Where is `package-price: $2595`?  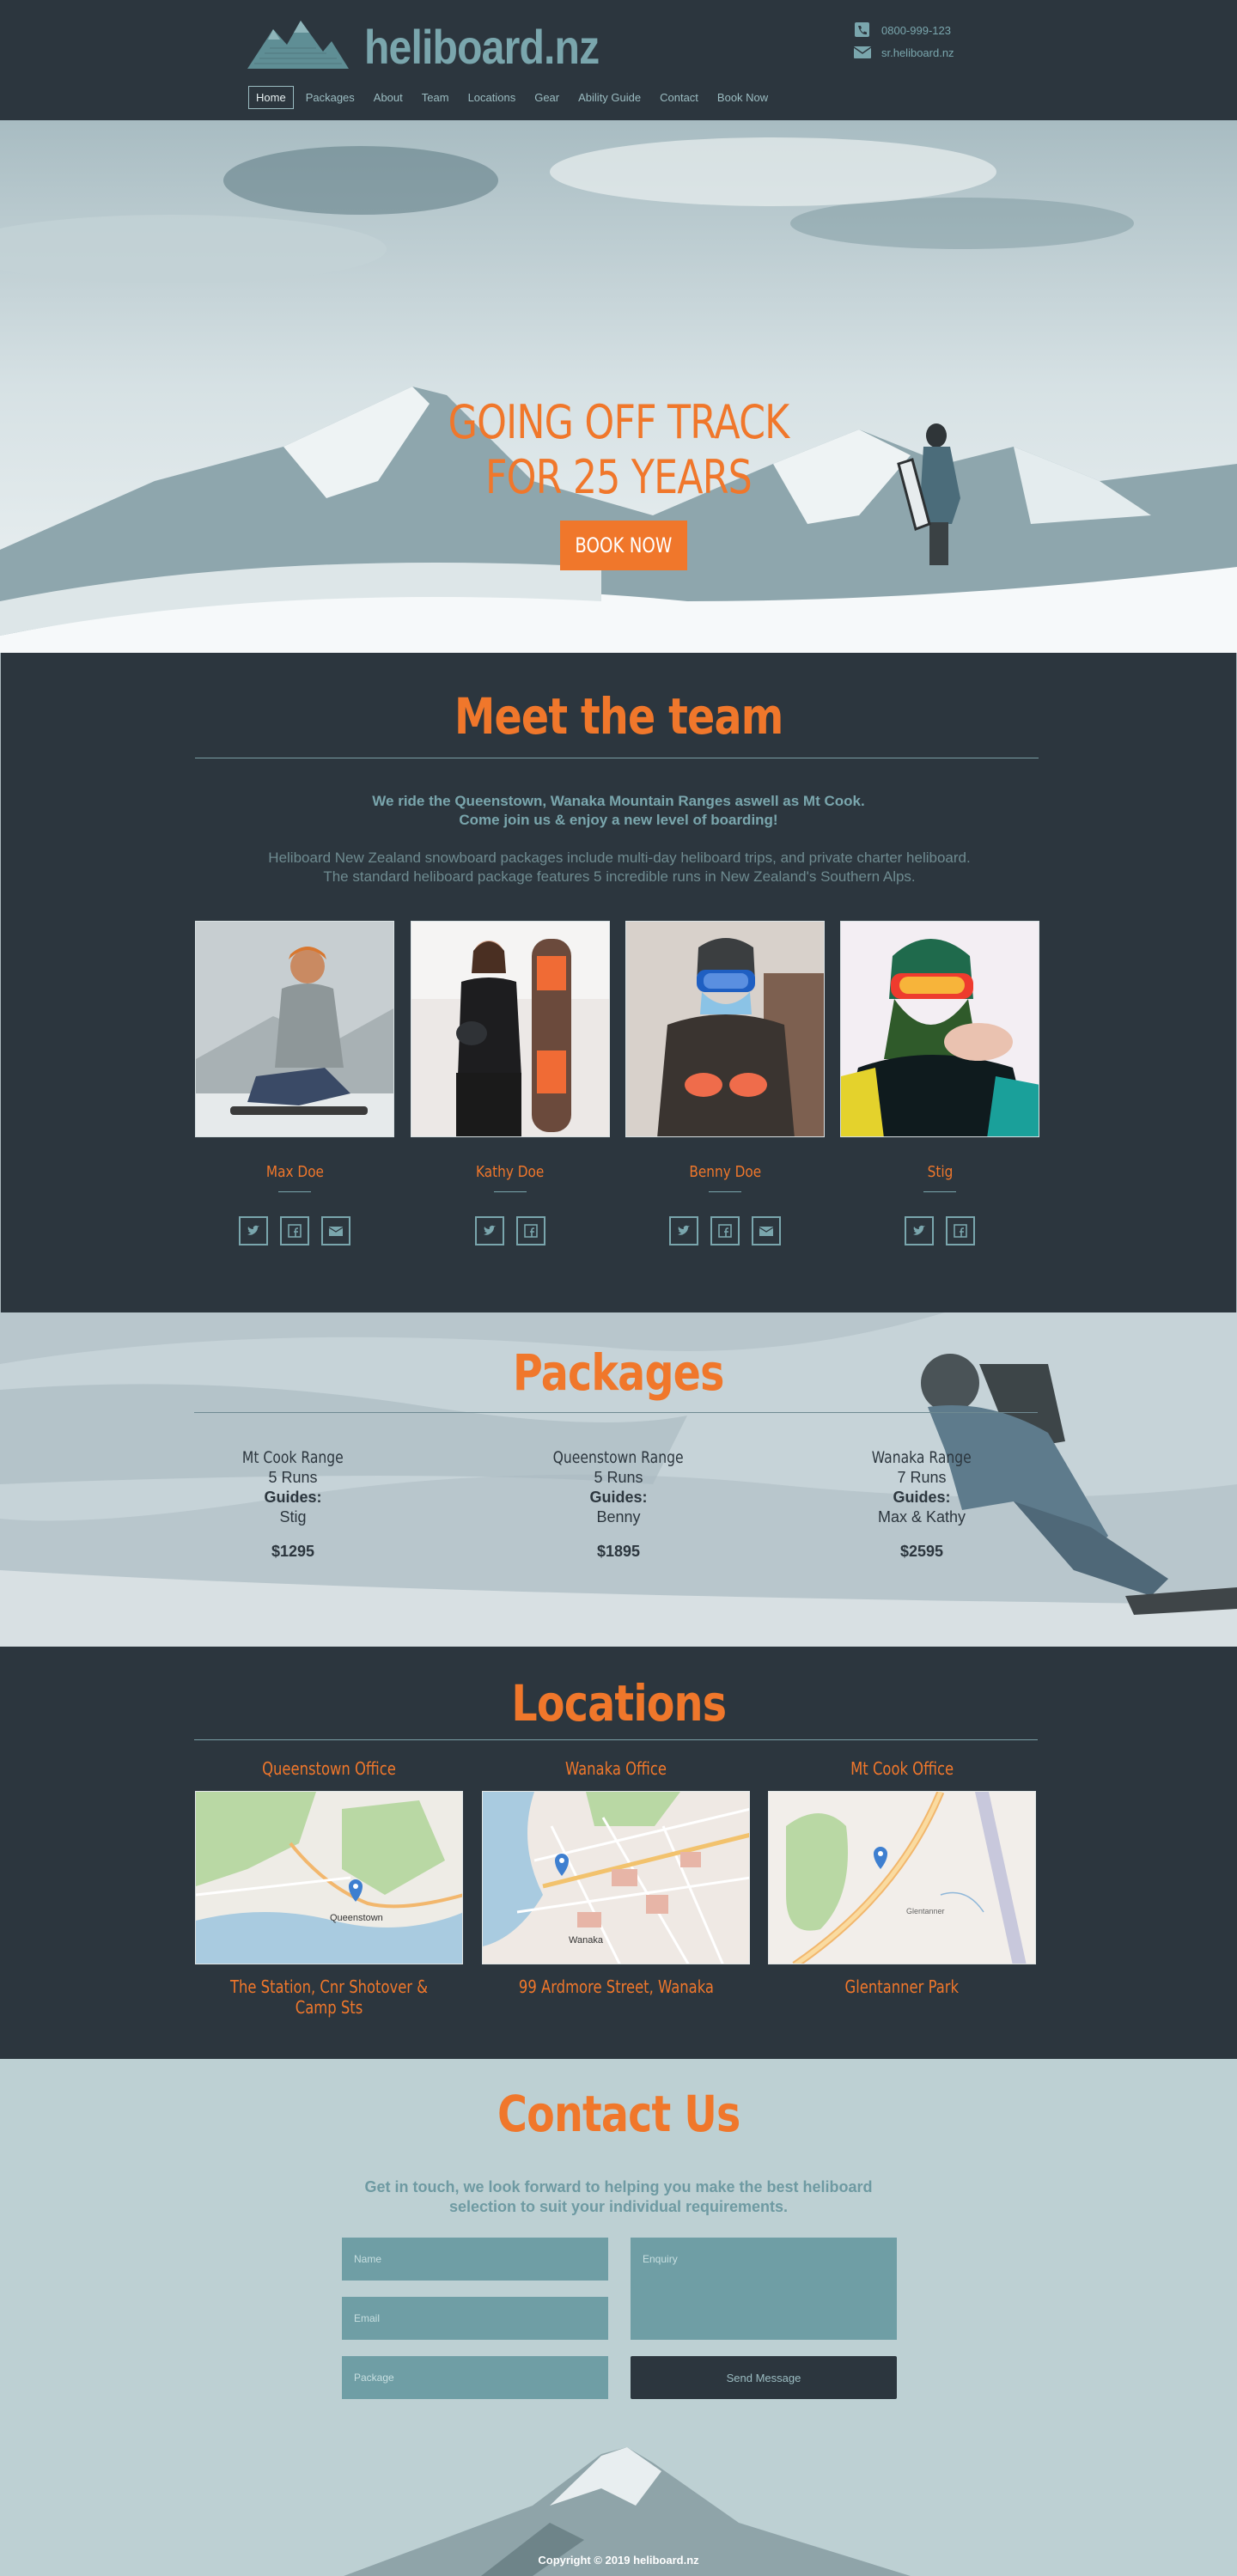
package-price: $2595 is located at coordinates (921, 1551).